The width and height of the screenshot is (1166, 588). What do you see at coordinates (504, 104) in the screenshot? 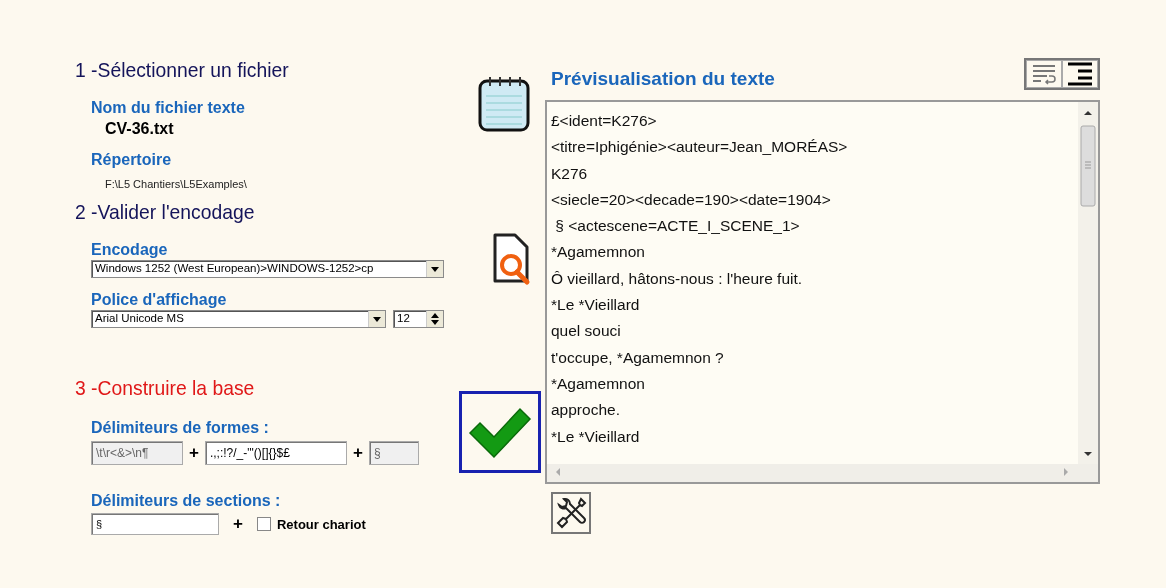
I see `notepad-icon` at bounding box center [504, 104].